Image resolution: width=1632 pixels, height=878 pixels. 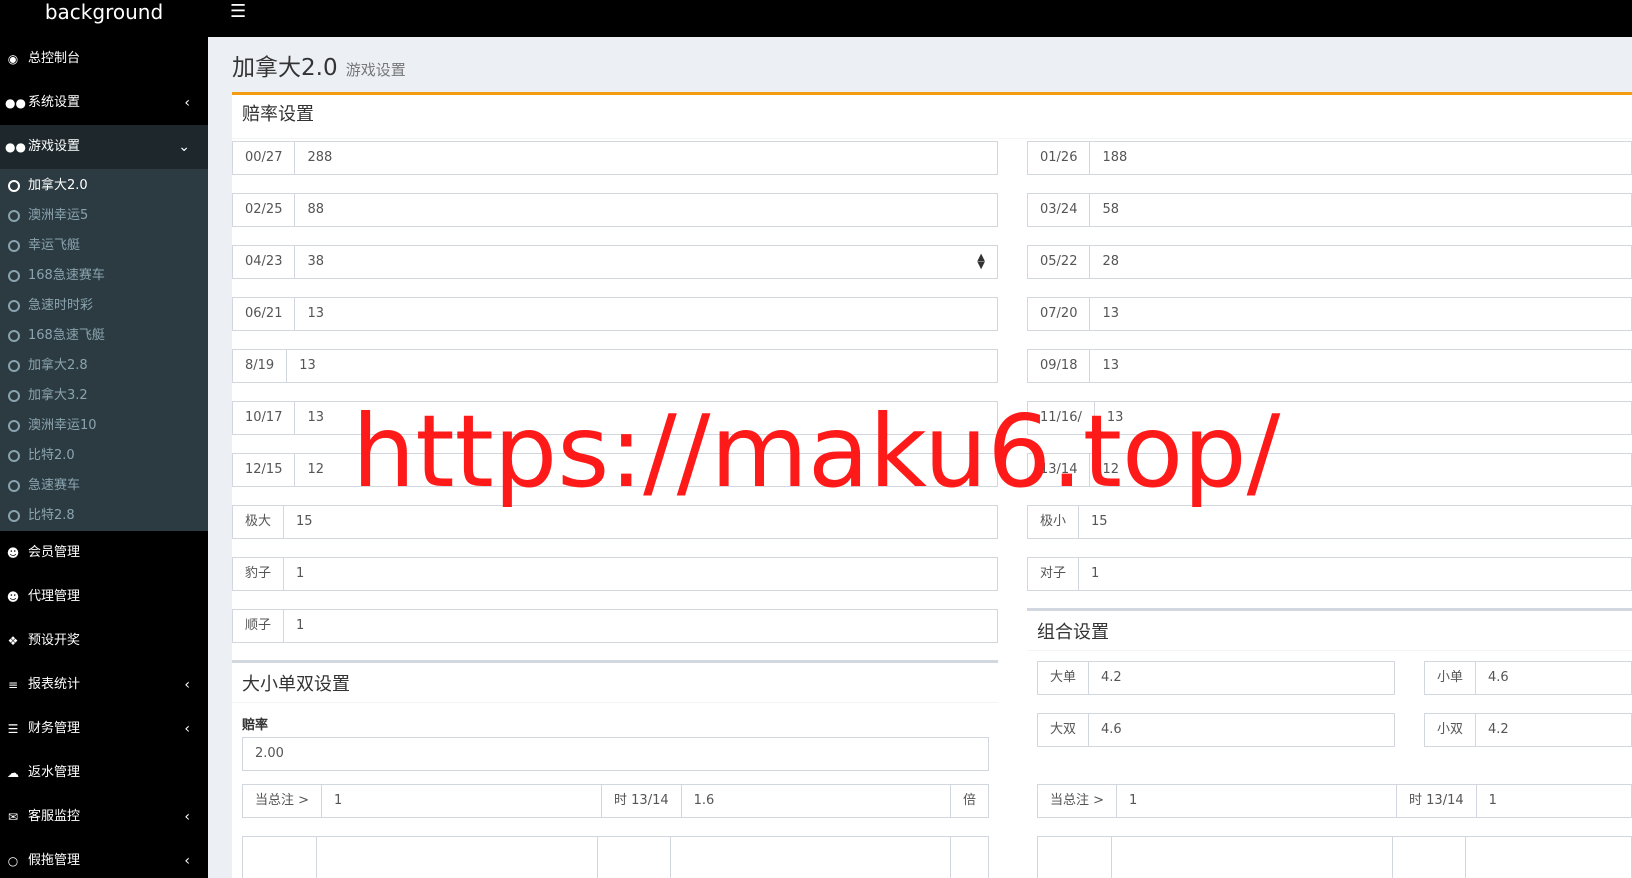 I want to click on odds-label: 01/26, so click(x=1059, y=158).